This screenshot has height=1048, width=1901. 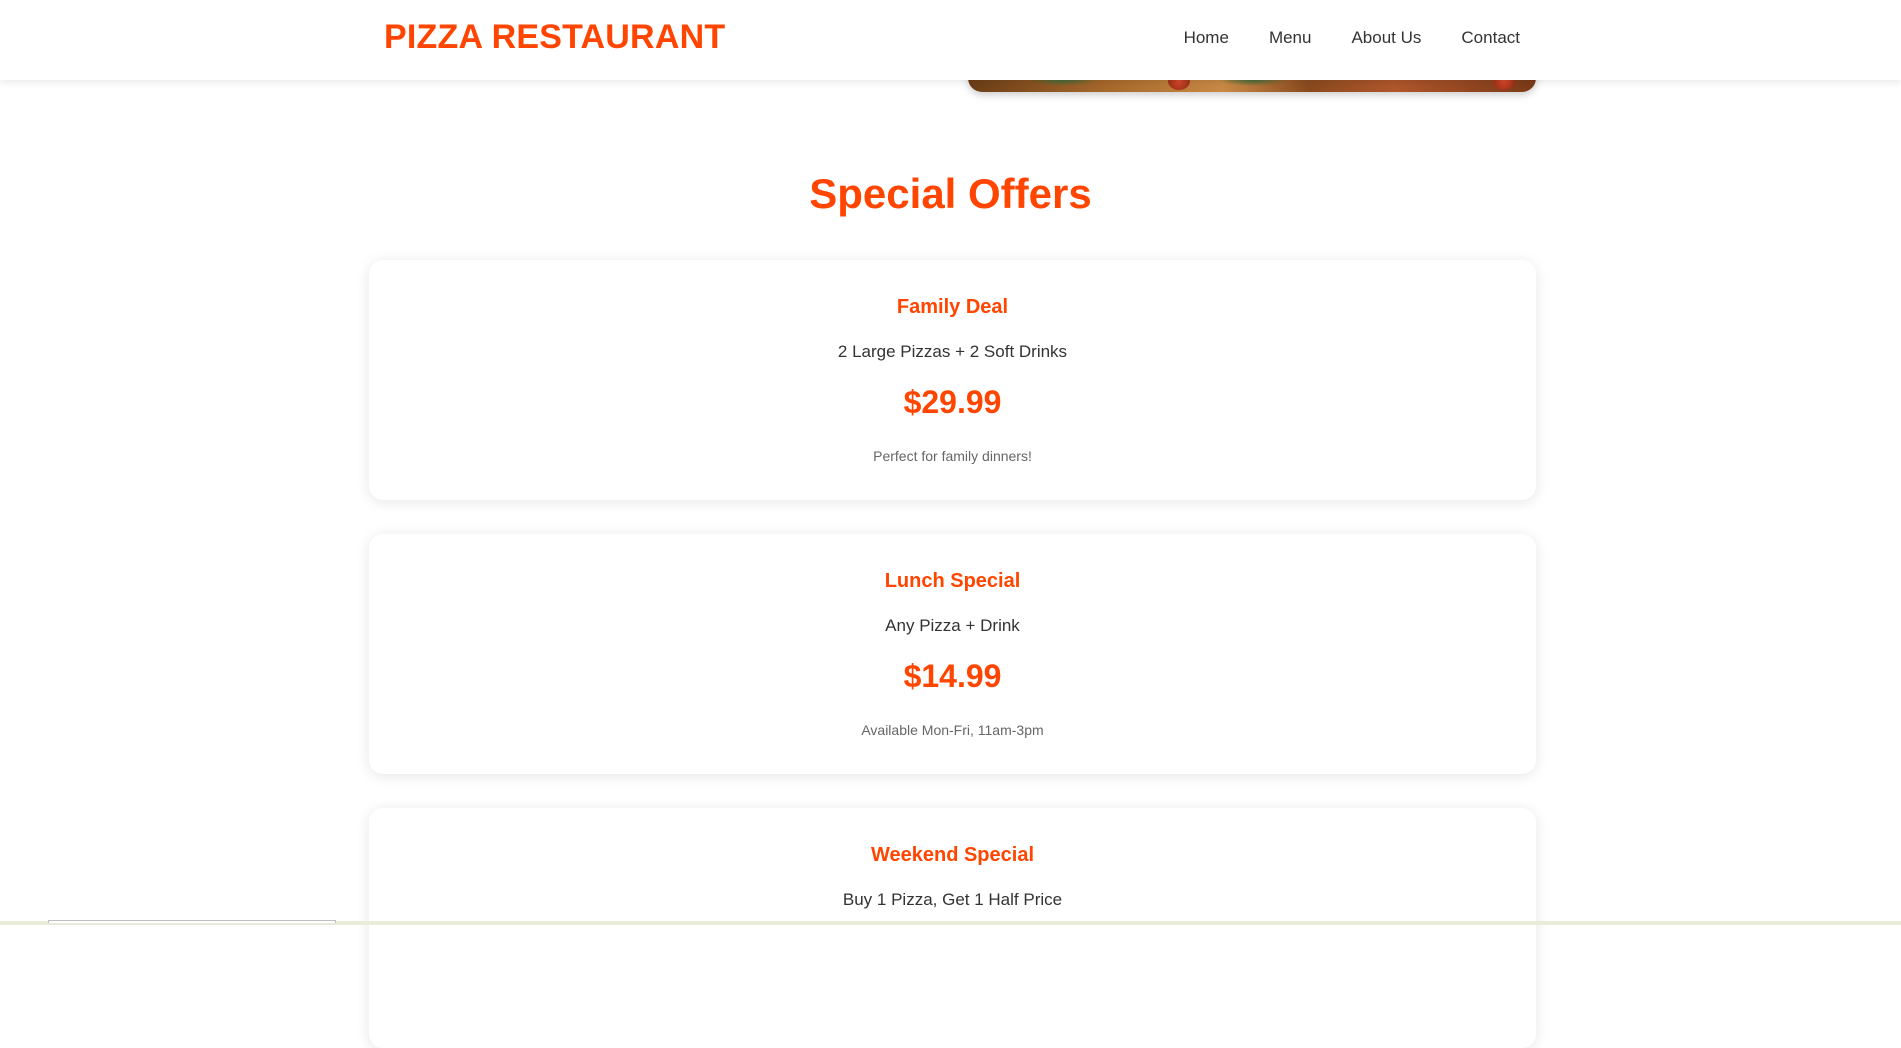 I want to click on special-offers-heading: Special Offers, so click(x=950, y=193).